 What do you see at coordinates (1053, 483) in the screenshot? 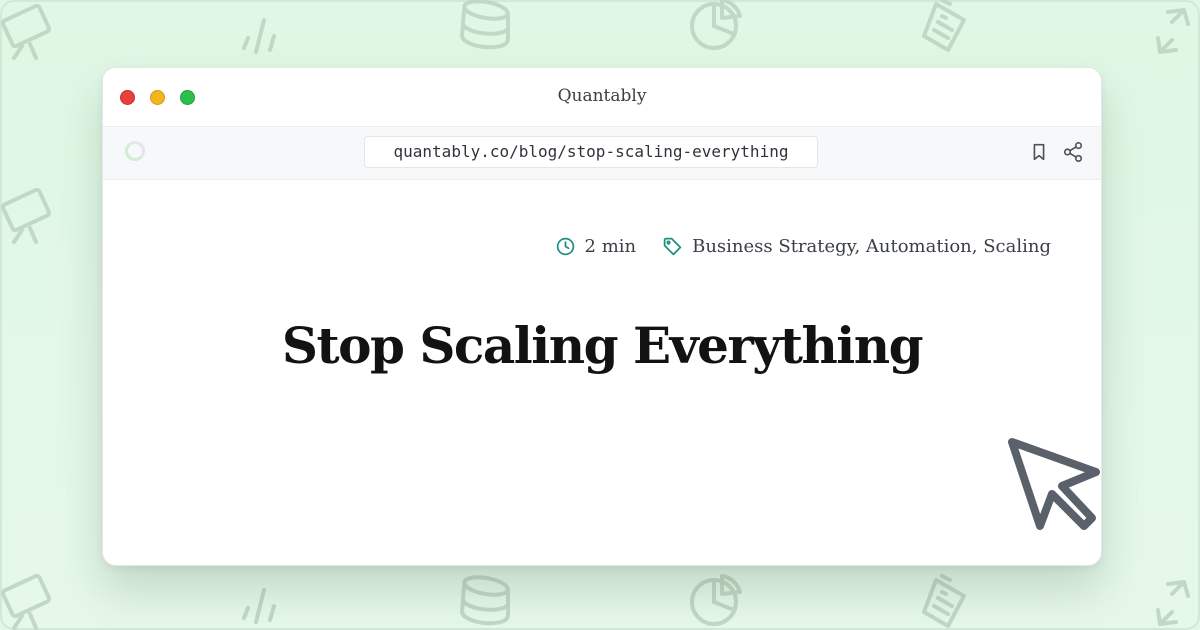
I see `cursor-icon` at bounding box center [1053, 483].